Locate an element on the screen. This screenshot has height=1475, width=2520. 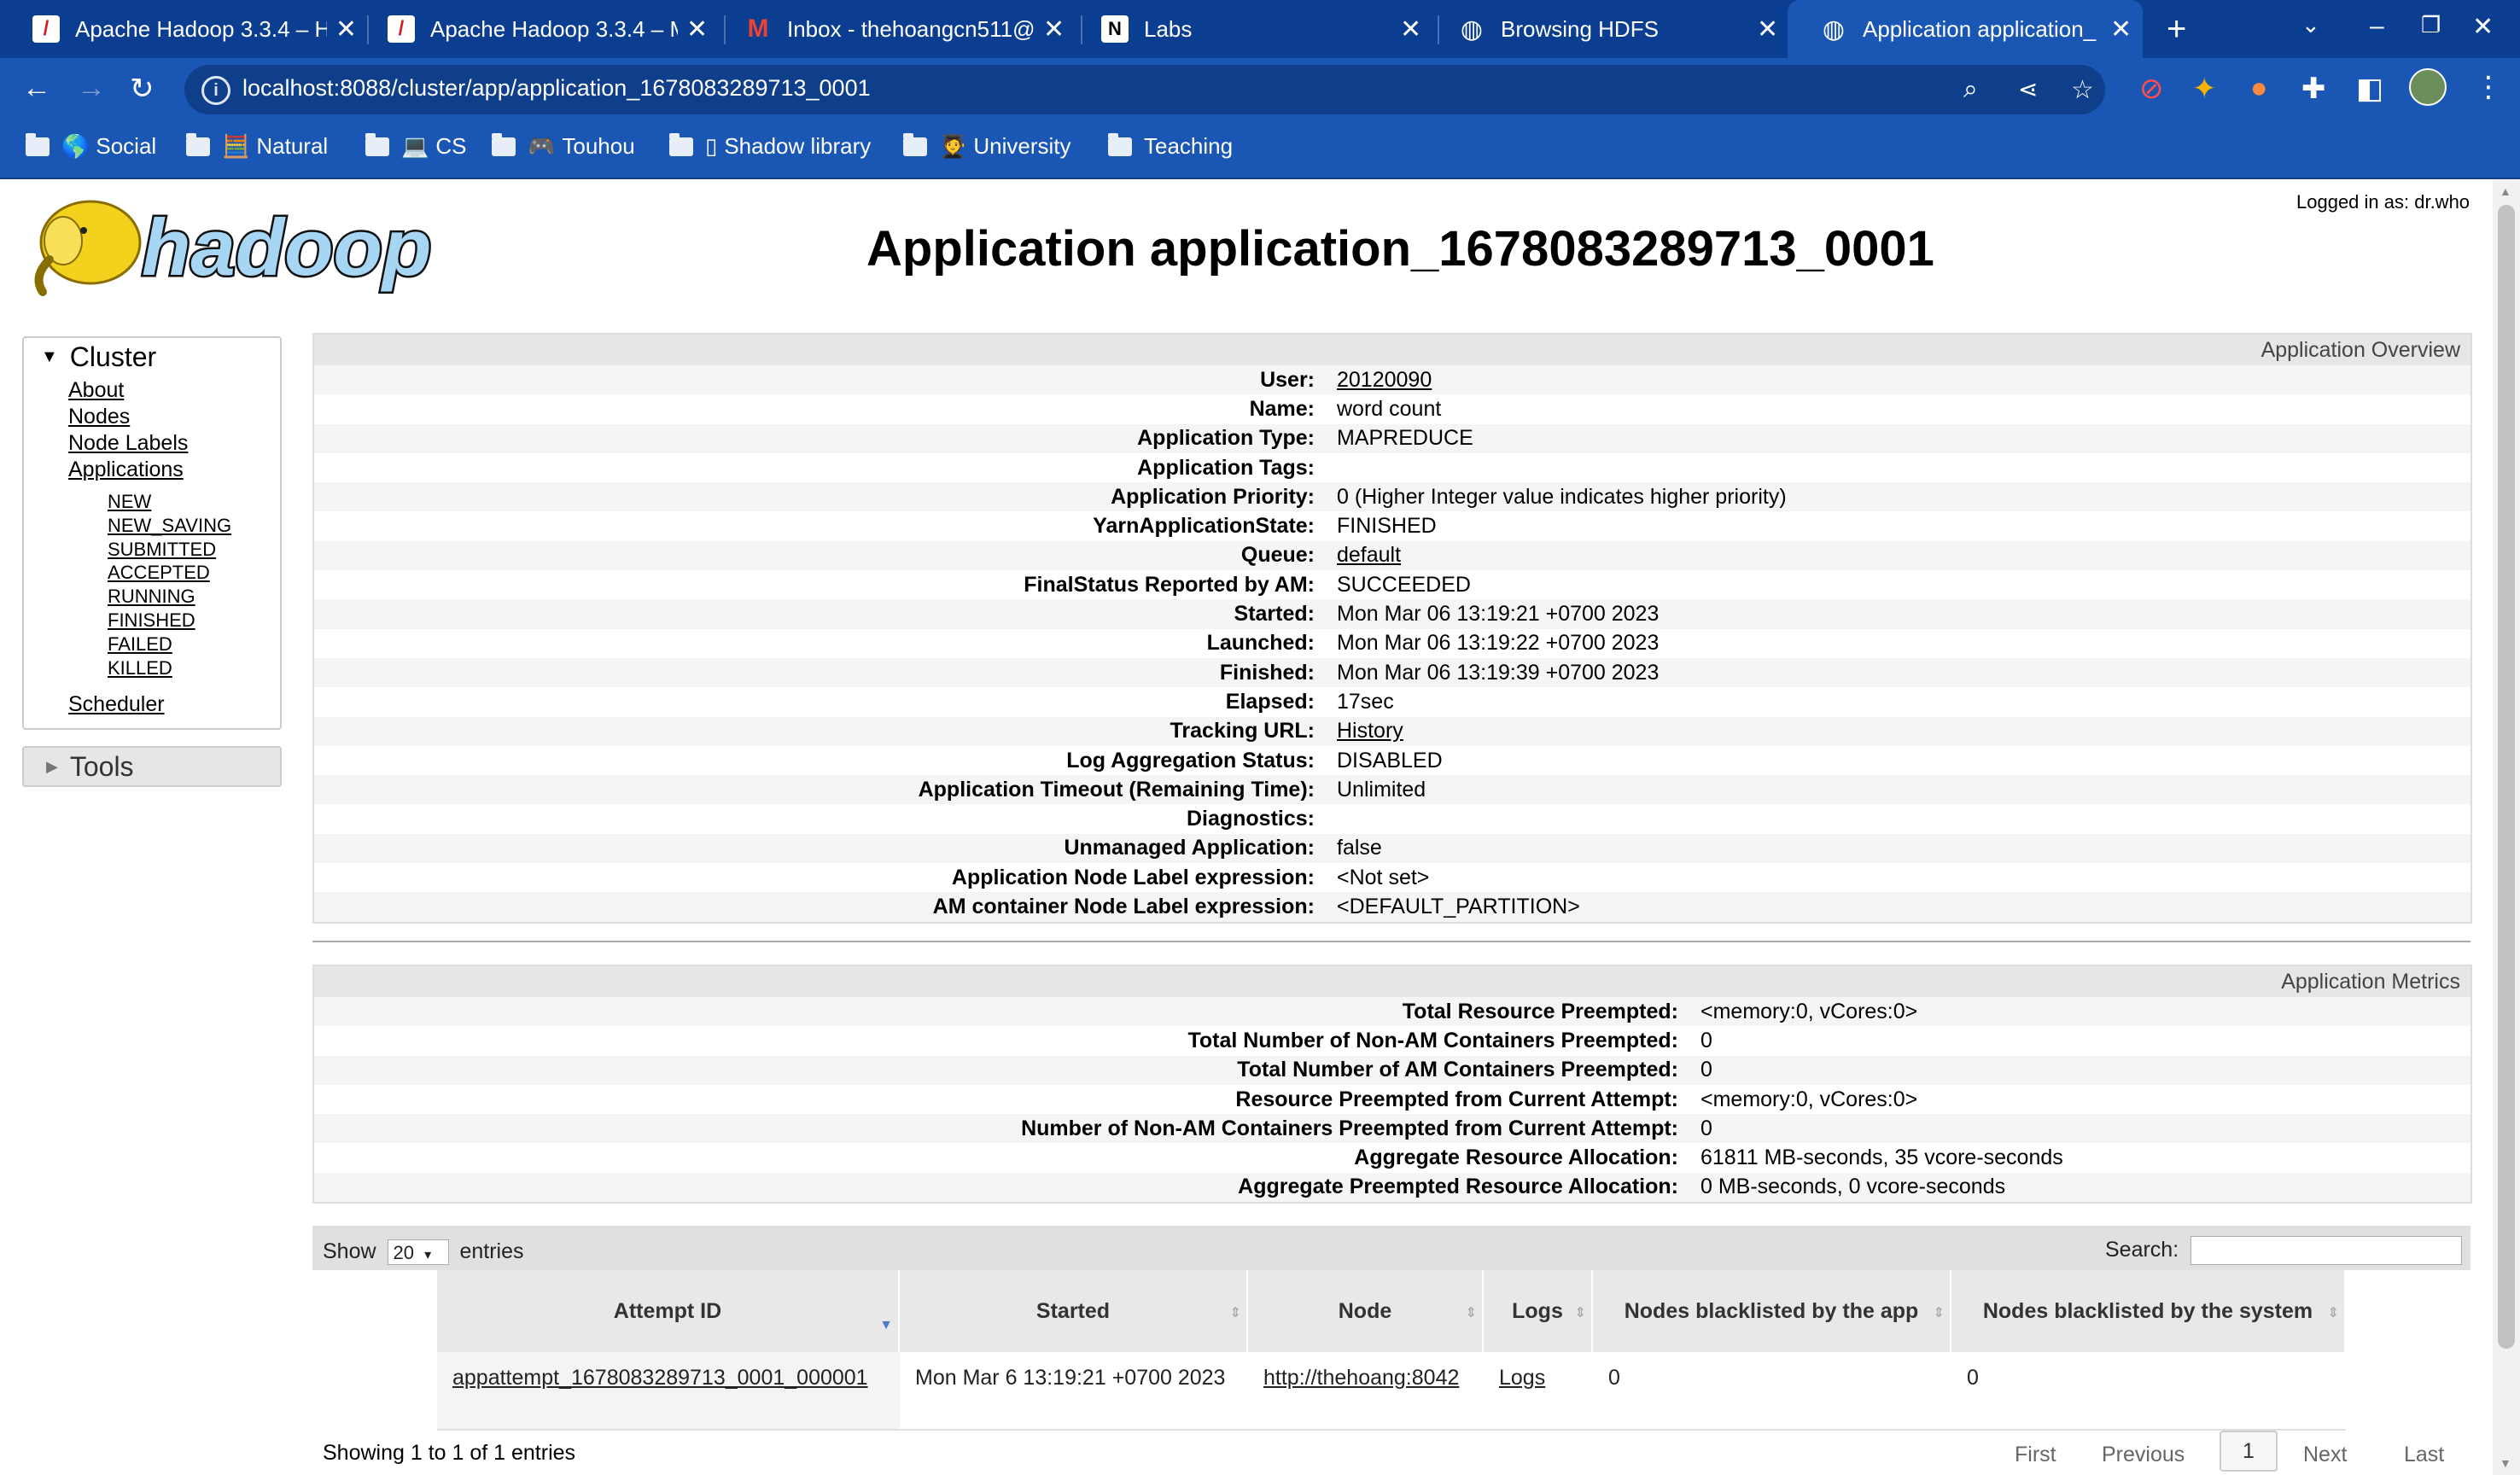
extension-capsule-icon: ● is located at coordinates (2259, 88).